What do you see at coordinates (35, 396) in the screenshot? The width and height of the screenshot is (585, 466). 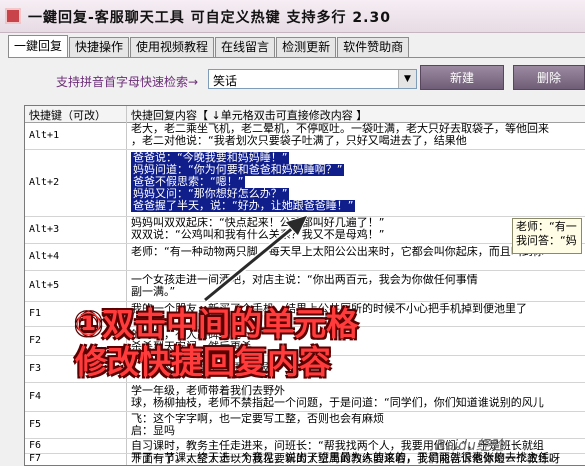 I see `hotkey-cell: F4` at bounding box center [35, 396].